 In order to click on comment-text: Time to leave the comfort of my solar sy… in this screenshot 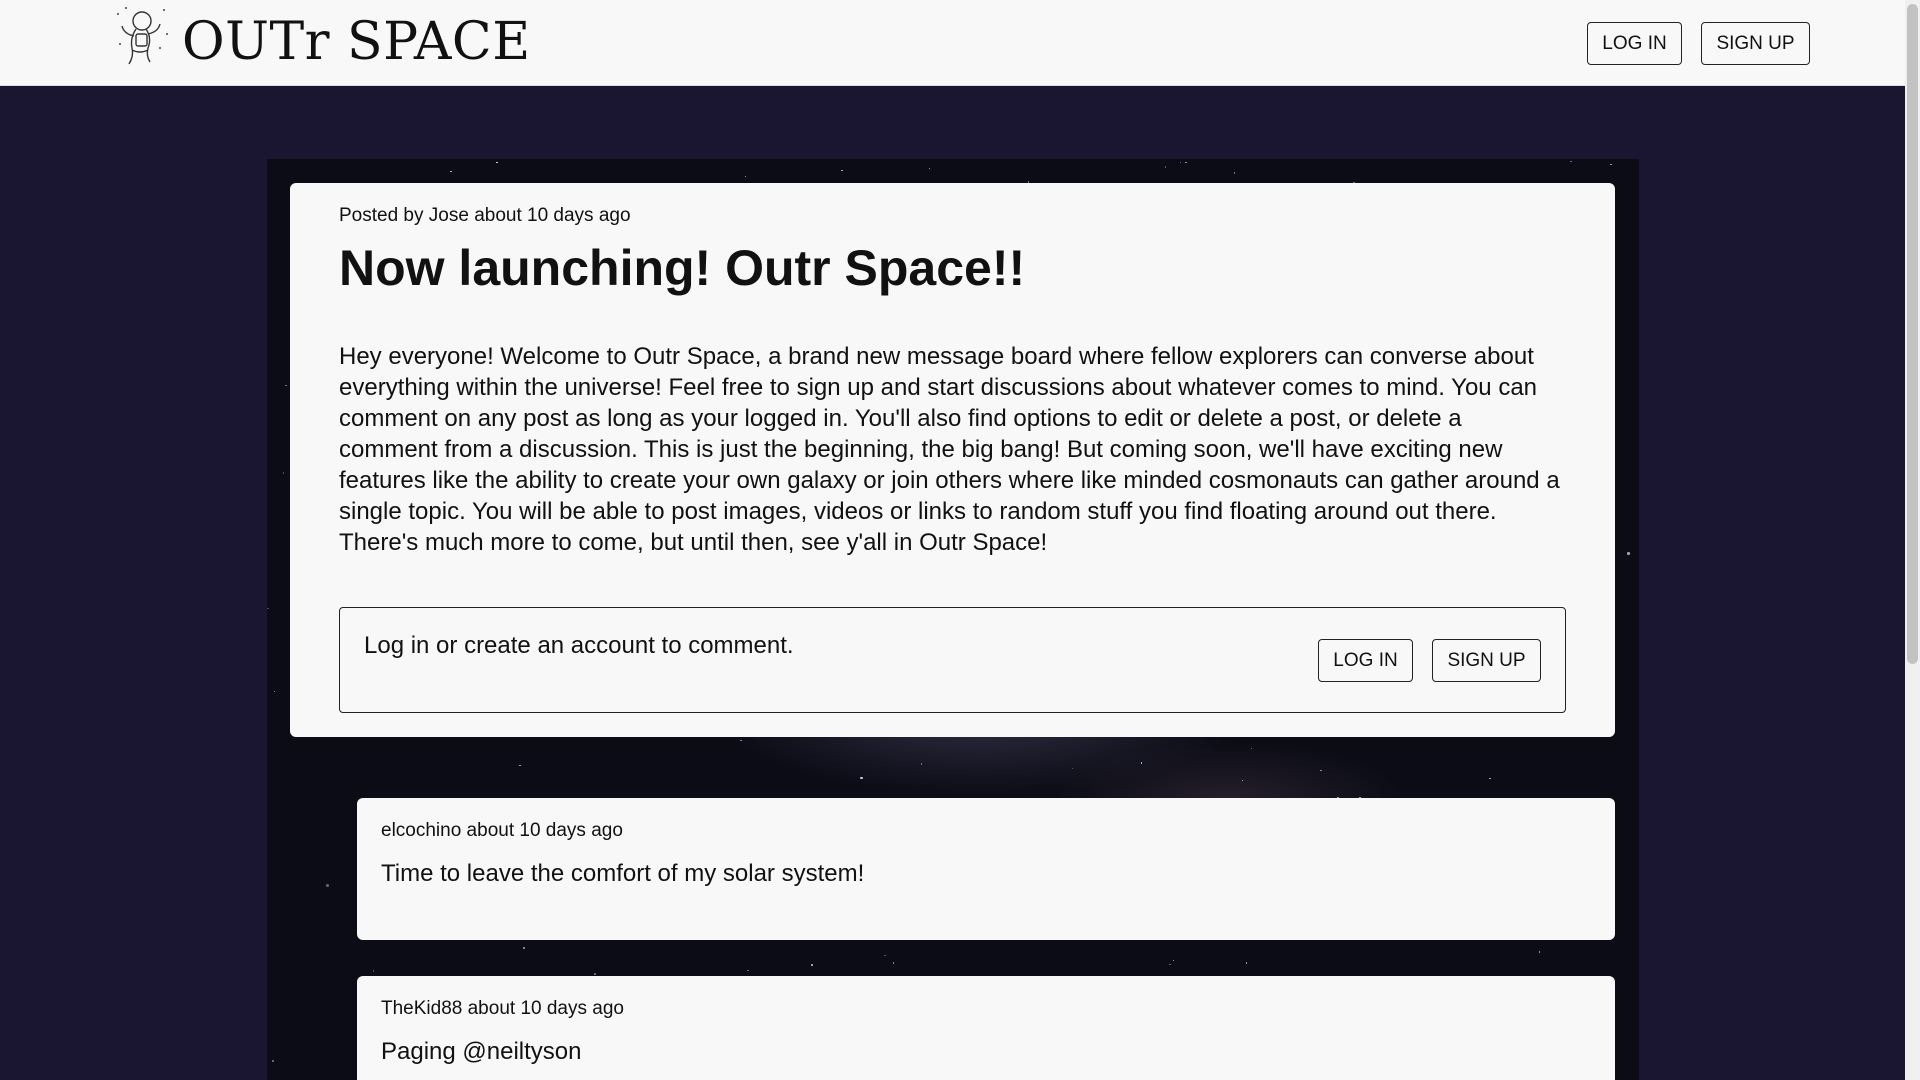, I will do `click(623, 873)`.